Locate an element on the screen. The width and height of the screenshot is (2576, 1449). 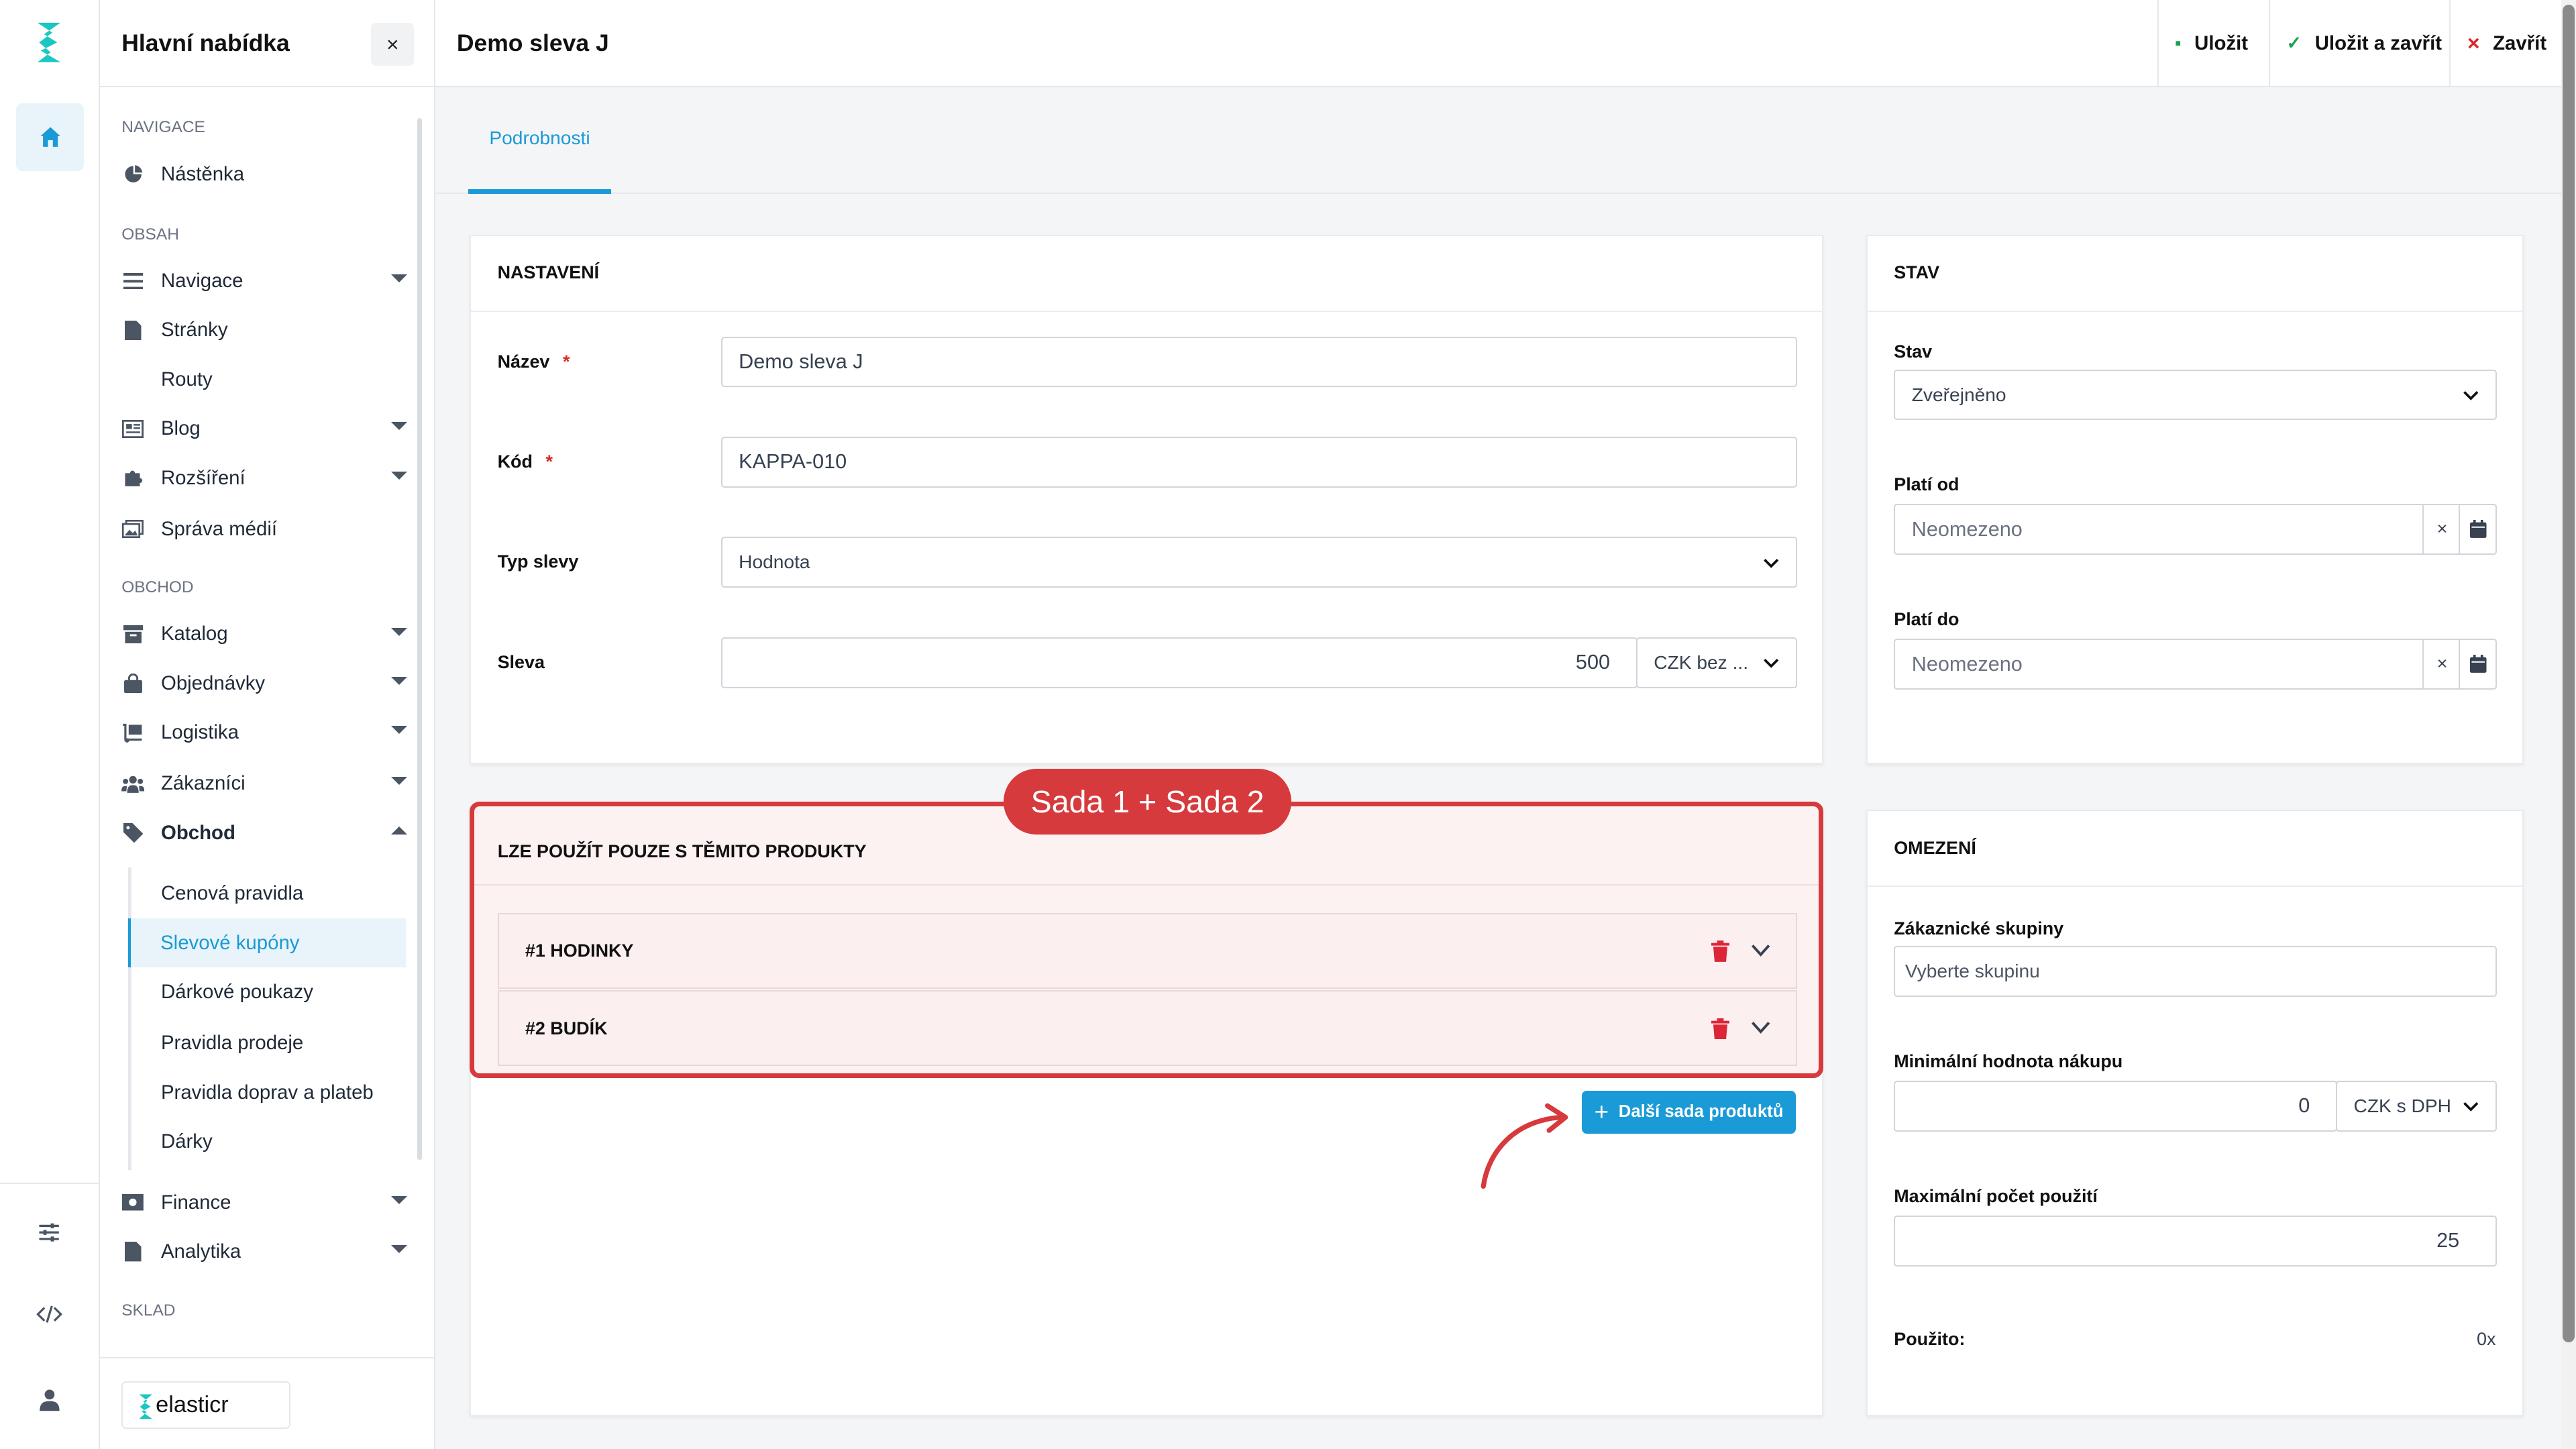
menu-item-sprava-medii: Správa médií is located at coordinates (269, 529).